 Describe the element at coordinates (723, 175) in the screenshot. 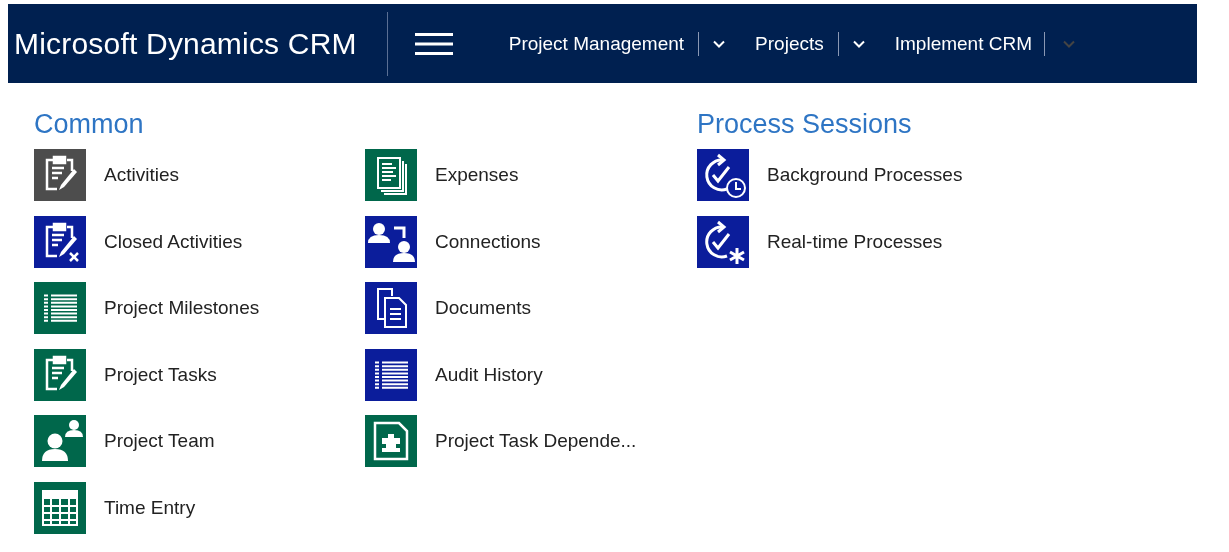

I see `process-clock-icon` at that location.